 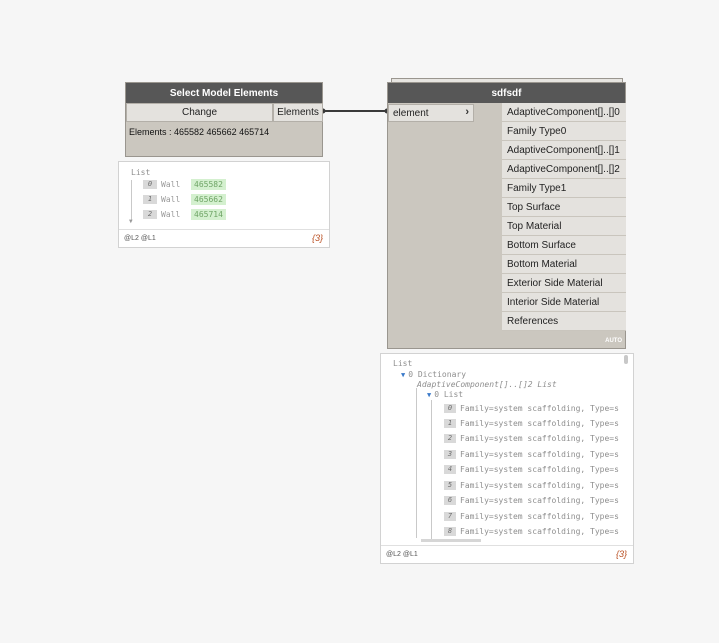 I want to click on list-item: 4 Family=system scaffolding, Type=s, so click(x=531, y=469).